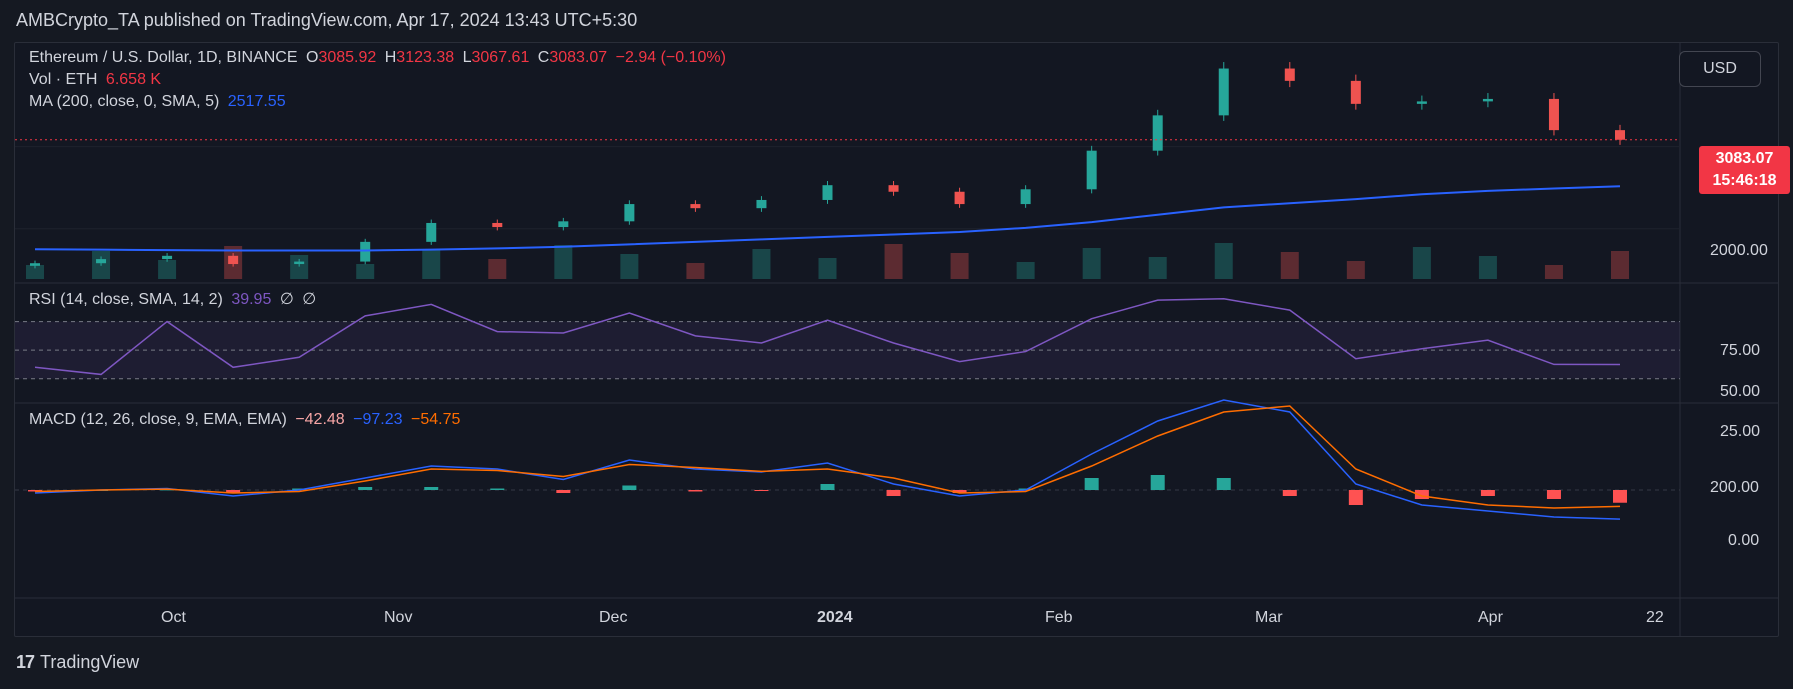  I want to click on rsi-legend: RSI (14, close, SMA, 14, 2) 39.95 ∅ ∅, so click(174, 299).